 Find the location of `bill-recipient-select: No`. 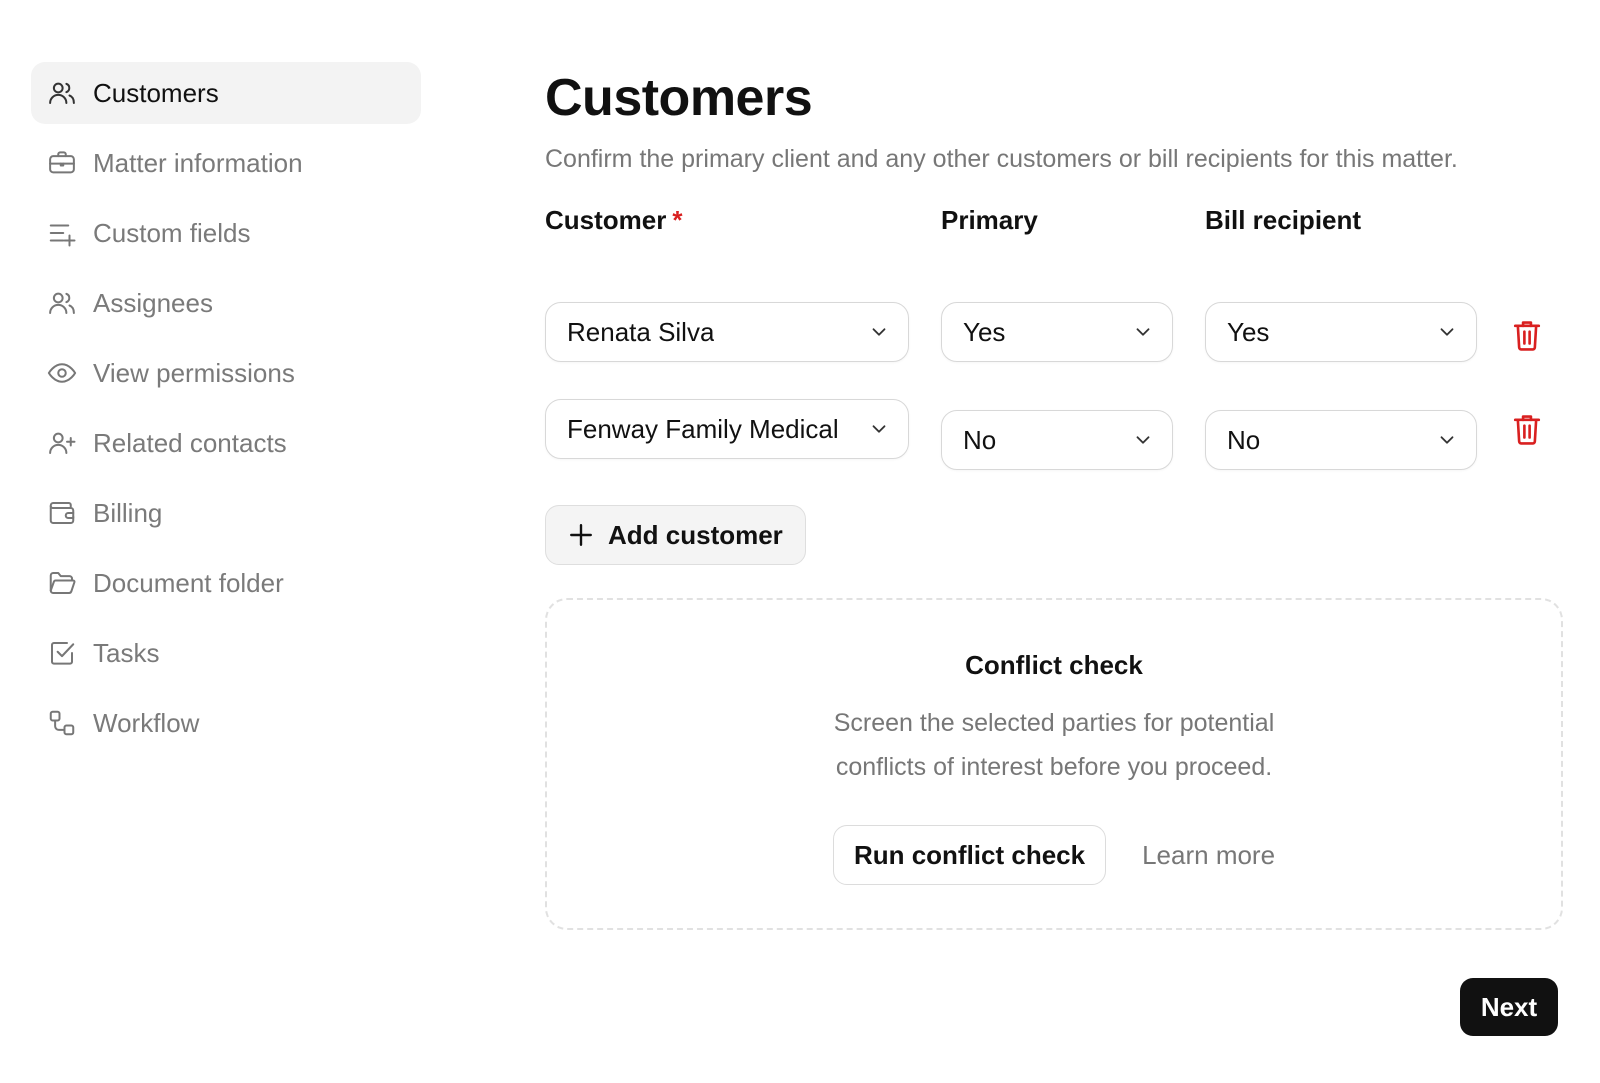

bill-recipient-select: No is located at coordinates (1341, 440).